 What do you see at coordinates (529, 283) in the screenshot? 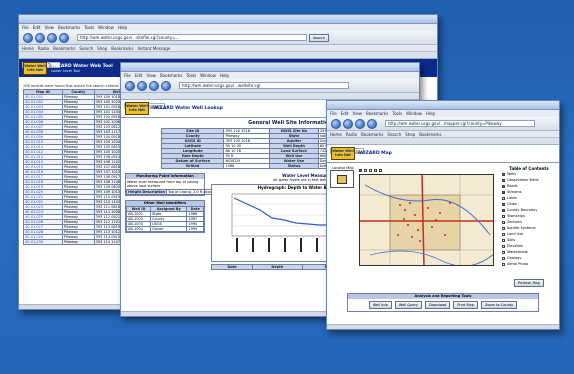
I see `refresh-map-button: Refresh Map` at bounding box center [529, 283].